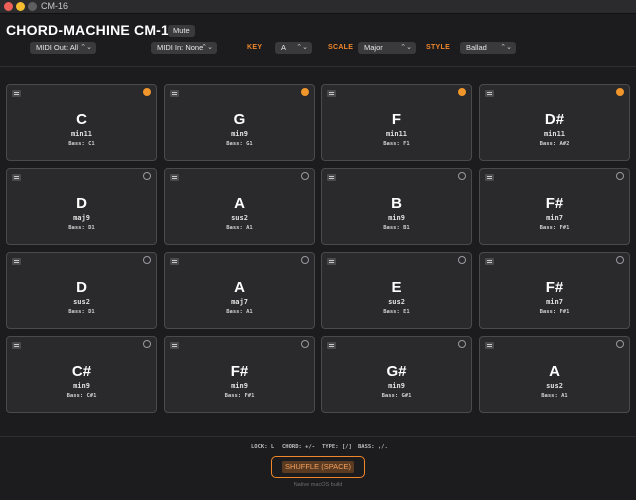  I want to click on chord-pad: Dmaj9 Bass: D1, so click(81, 206).